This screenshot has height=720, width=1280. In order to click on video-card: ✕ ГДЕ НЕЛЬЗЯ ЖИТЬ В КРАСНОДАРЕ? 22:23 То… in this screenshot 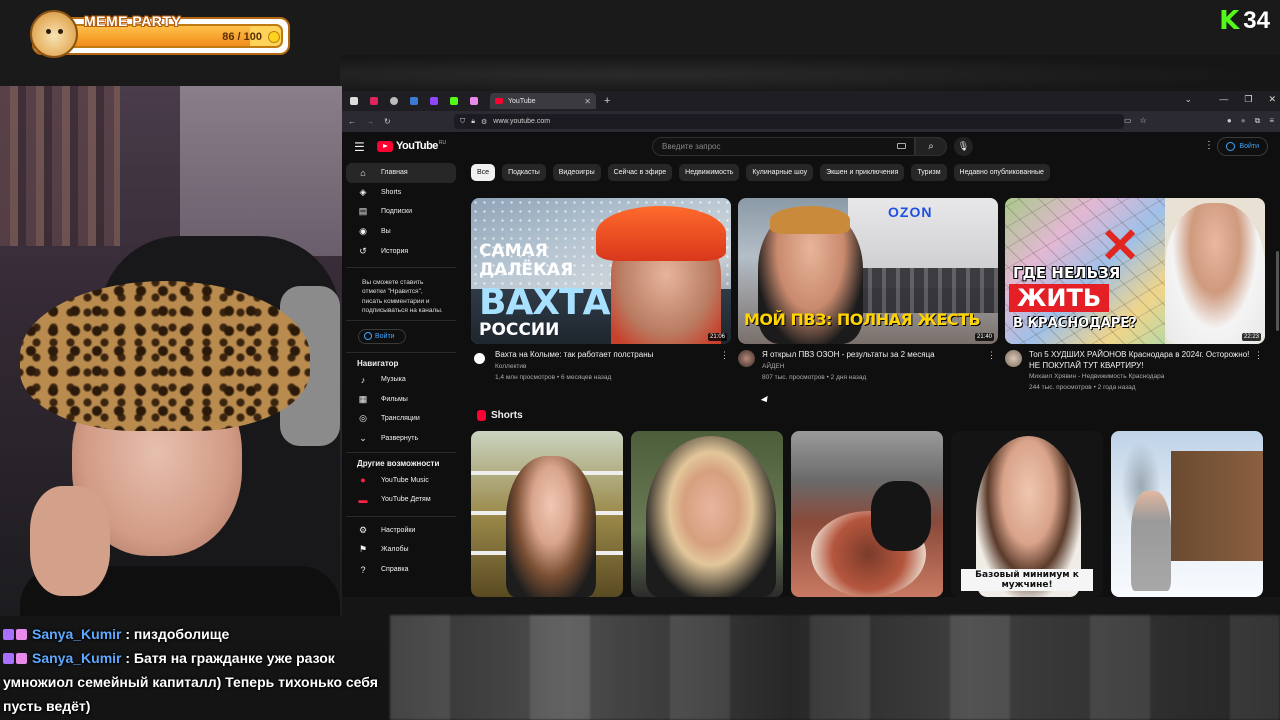, I will do `click(1135, 295)`.